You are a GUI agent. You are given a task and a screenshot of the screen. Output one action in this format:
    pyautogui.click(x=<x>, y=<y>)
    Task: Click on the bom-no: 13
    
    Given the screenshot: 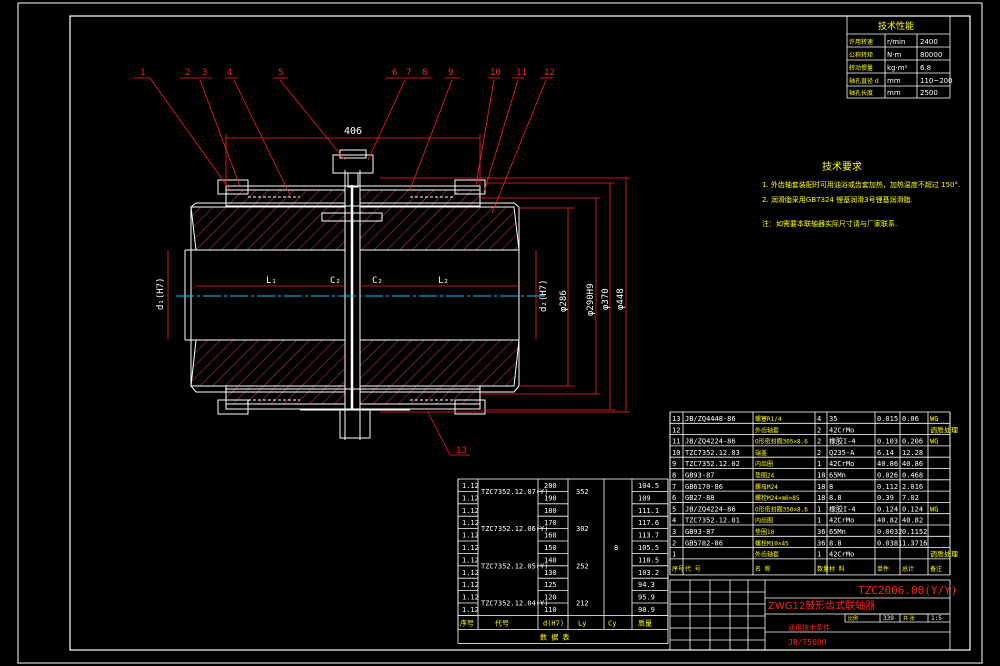 What is the action you would take?
    pyautogui.click(x=676, y=419)
    